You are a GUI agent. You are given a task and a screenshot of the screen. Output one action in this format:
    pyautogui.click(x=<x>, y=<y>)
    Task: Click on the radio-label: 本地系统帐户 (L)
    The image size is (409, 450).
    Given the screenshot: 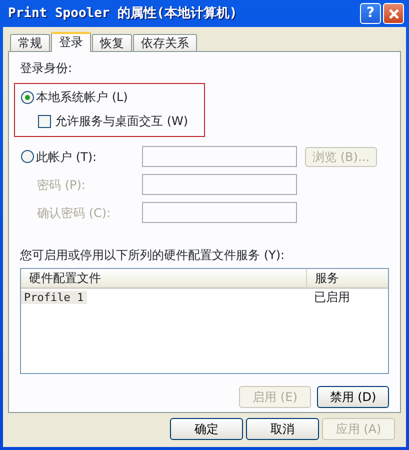 What is the action you would take?
    pyautogui.click(x=82, y=97)
    